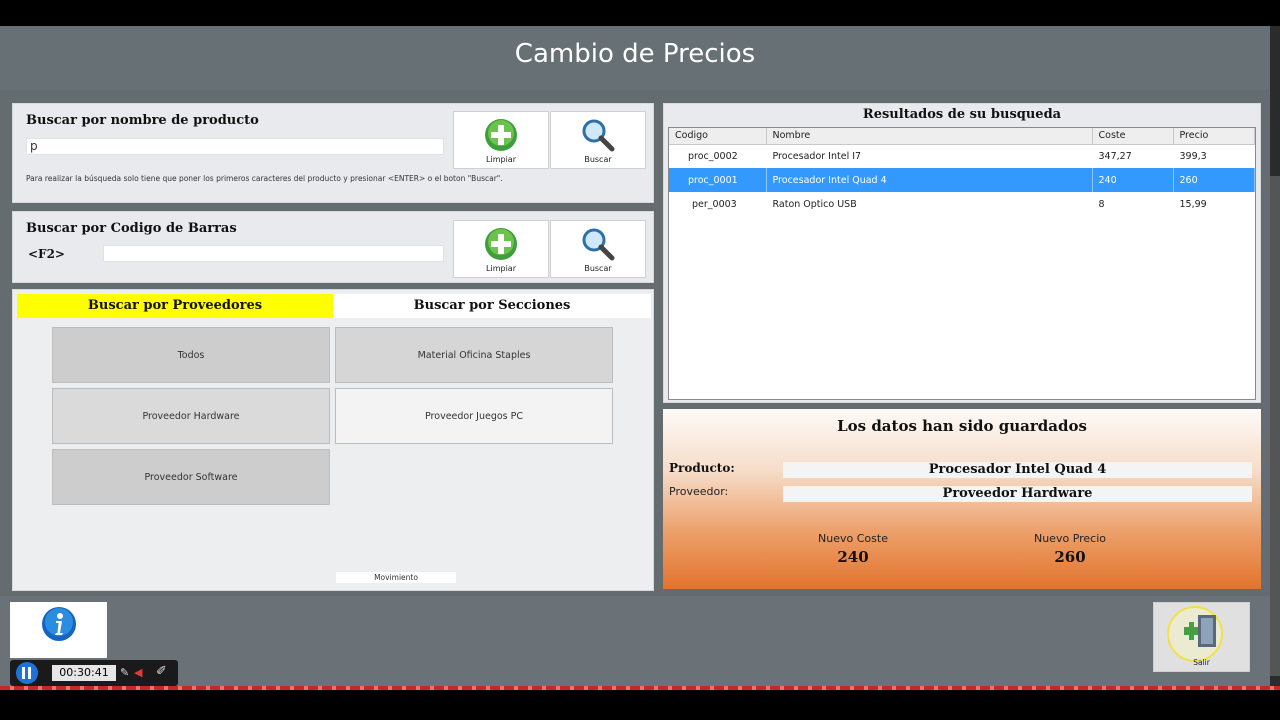 The width and height of the screenshot is (1280, 720). Describe the element at coordinates (1070, 538) in the screenshot. I see `nuevo-precio-label: Nuevo Precio` at that location.